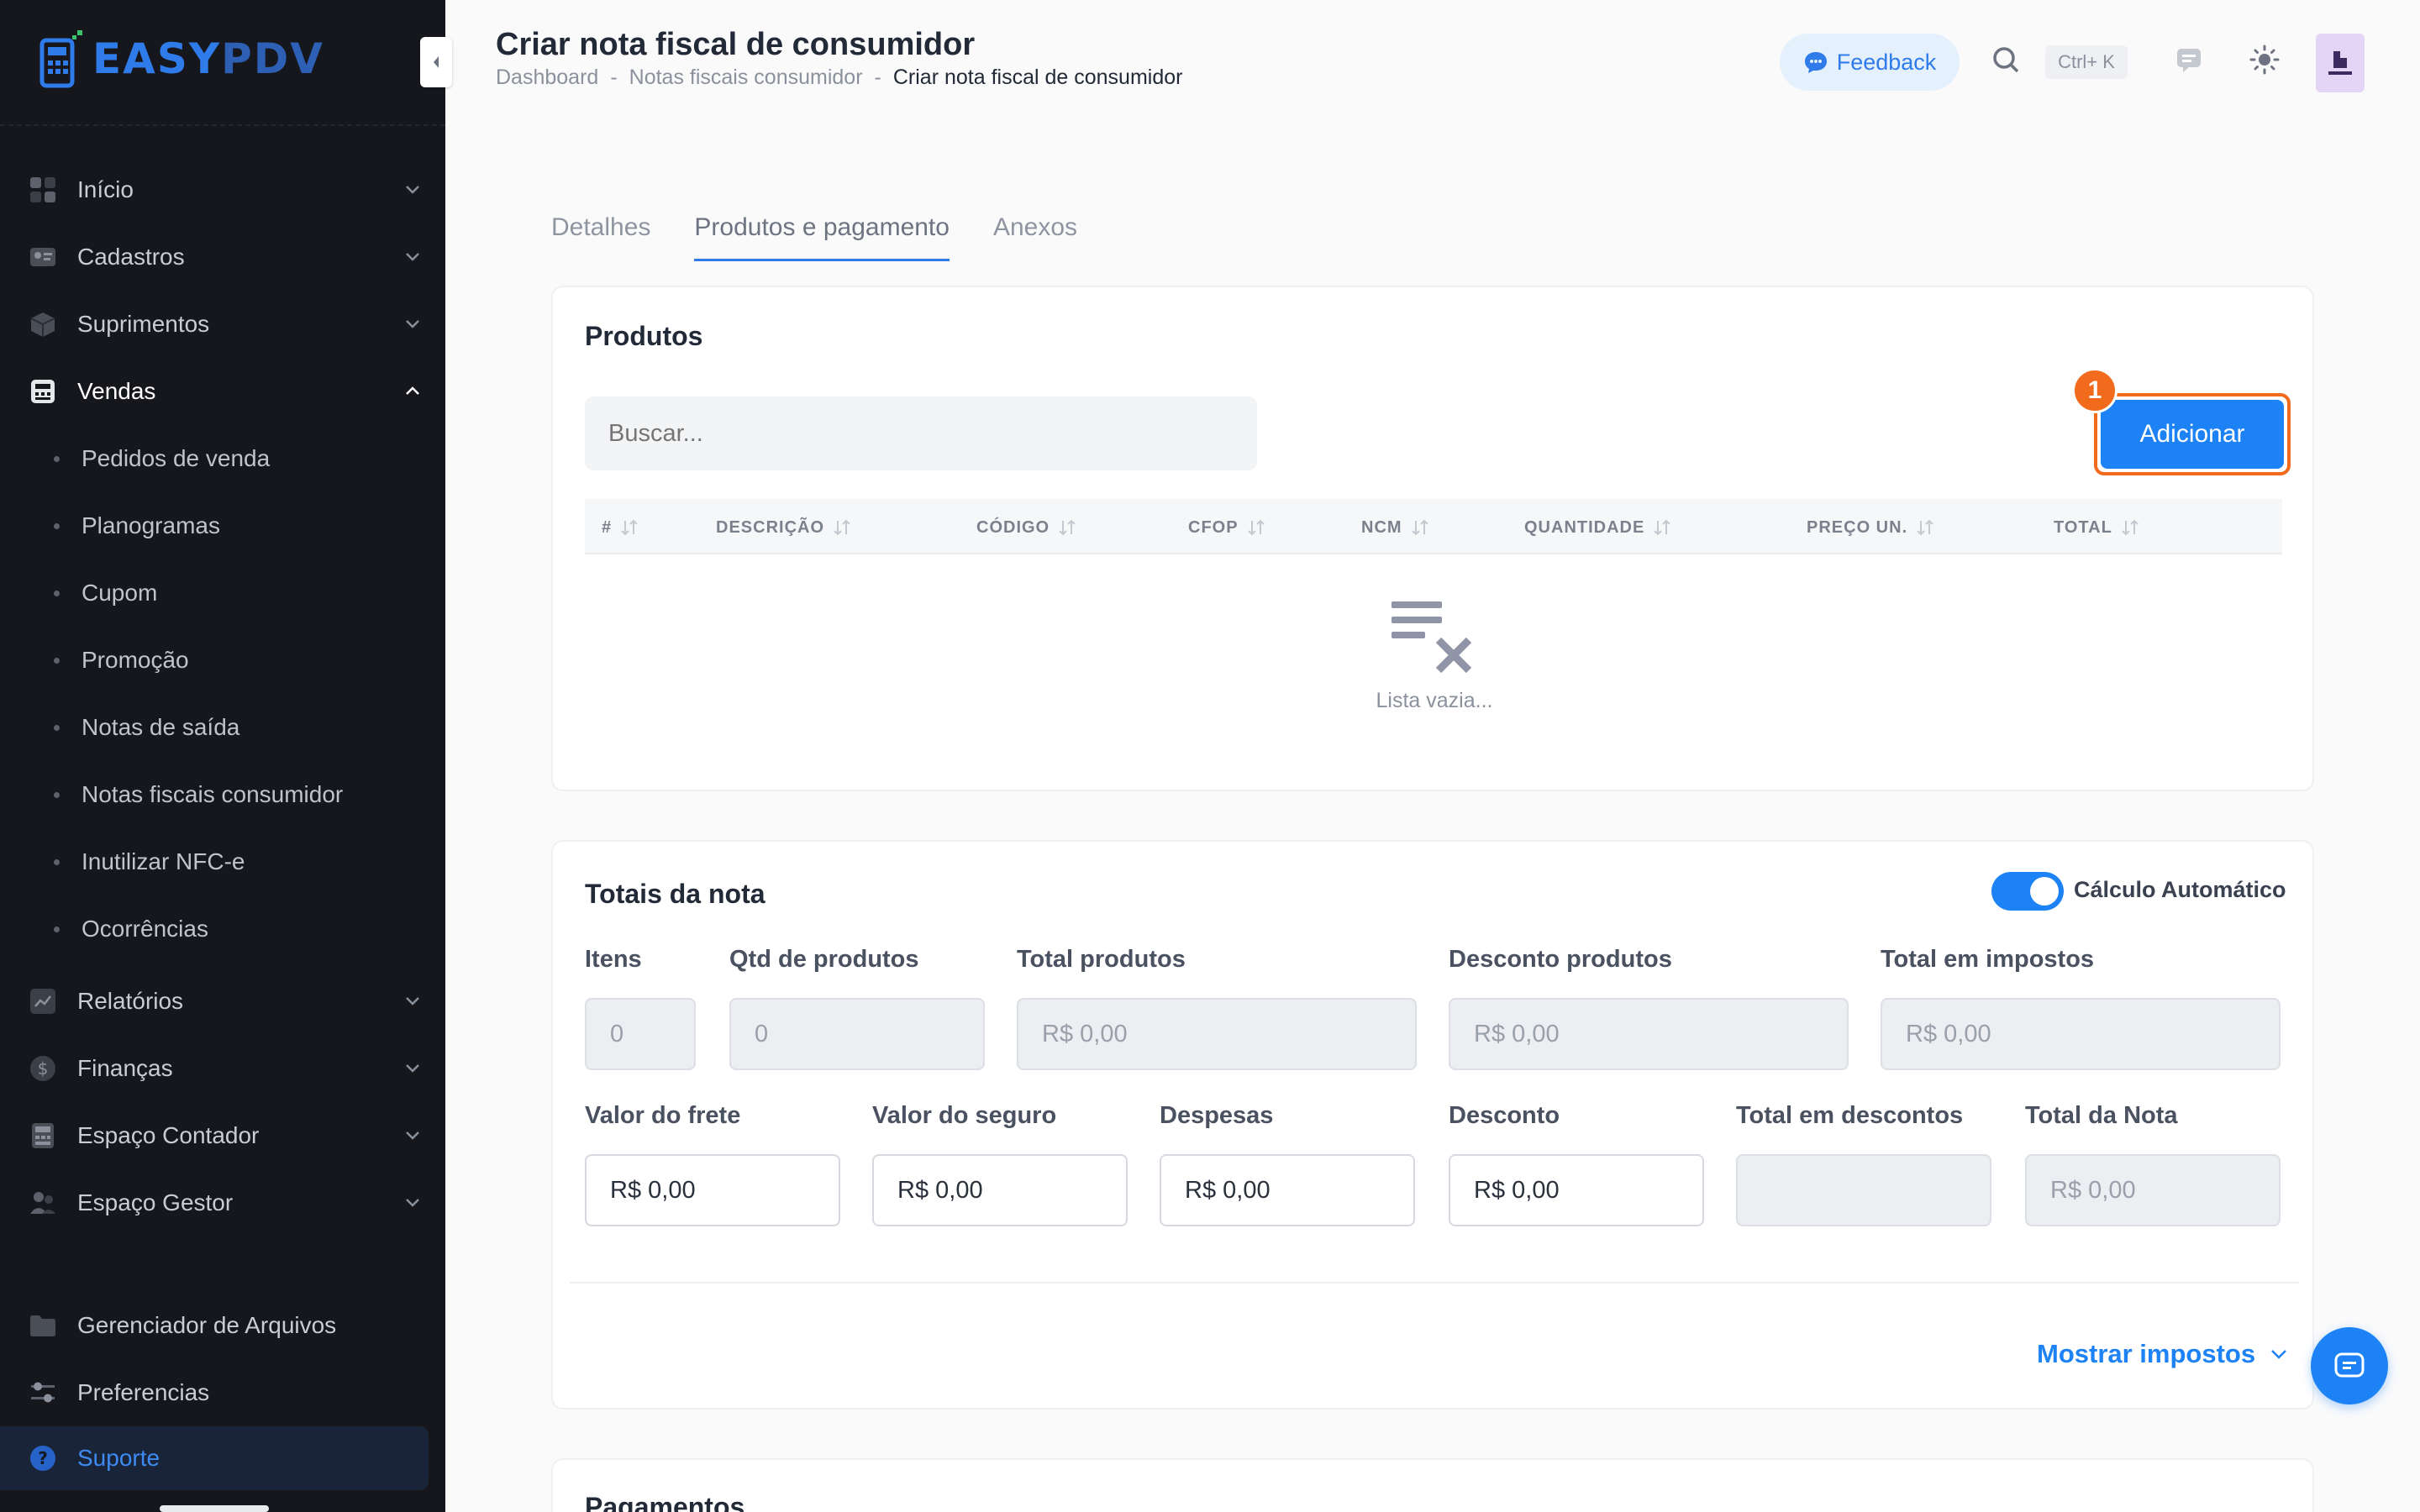 This screenshot has height=1512, width=2420. What do you see at coordinates (223, 189) in the screenshot?
I see `sidebar-item-inicio: Início` at bounding box center [223, 189].